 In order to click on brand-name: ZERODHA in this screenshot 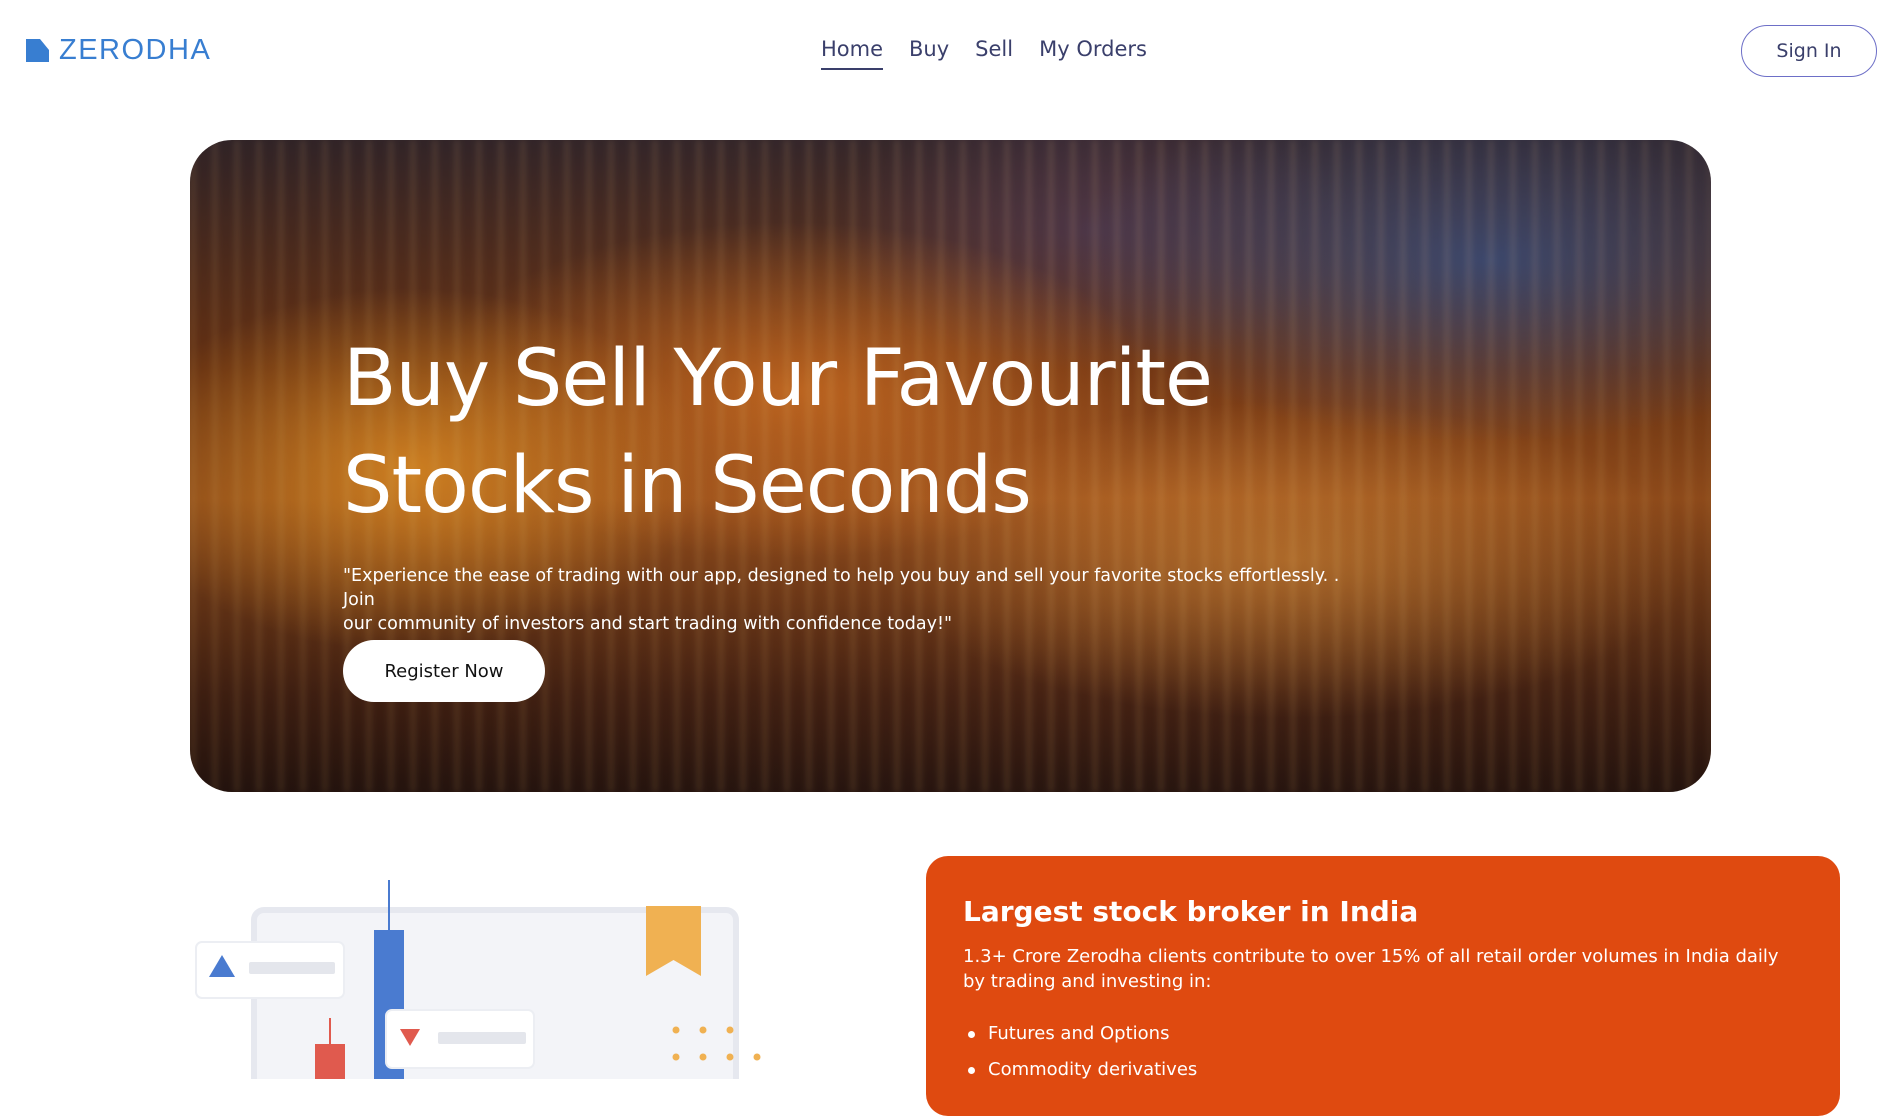, I will do `click(135, 50)`.